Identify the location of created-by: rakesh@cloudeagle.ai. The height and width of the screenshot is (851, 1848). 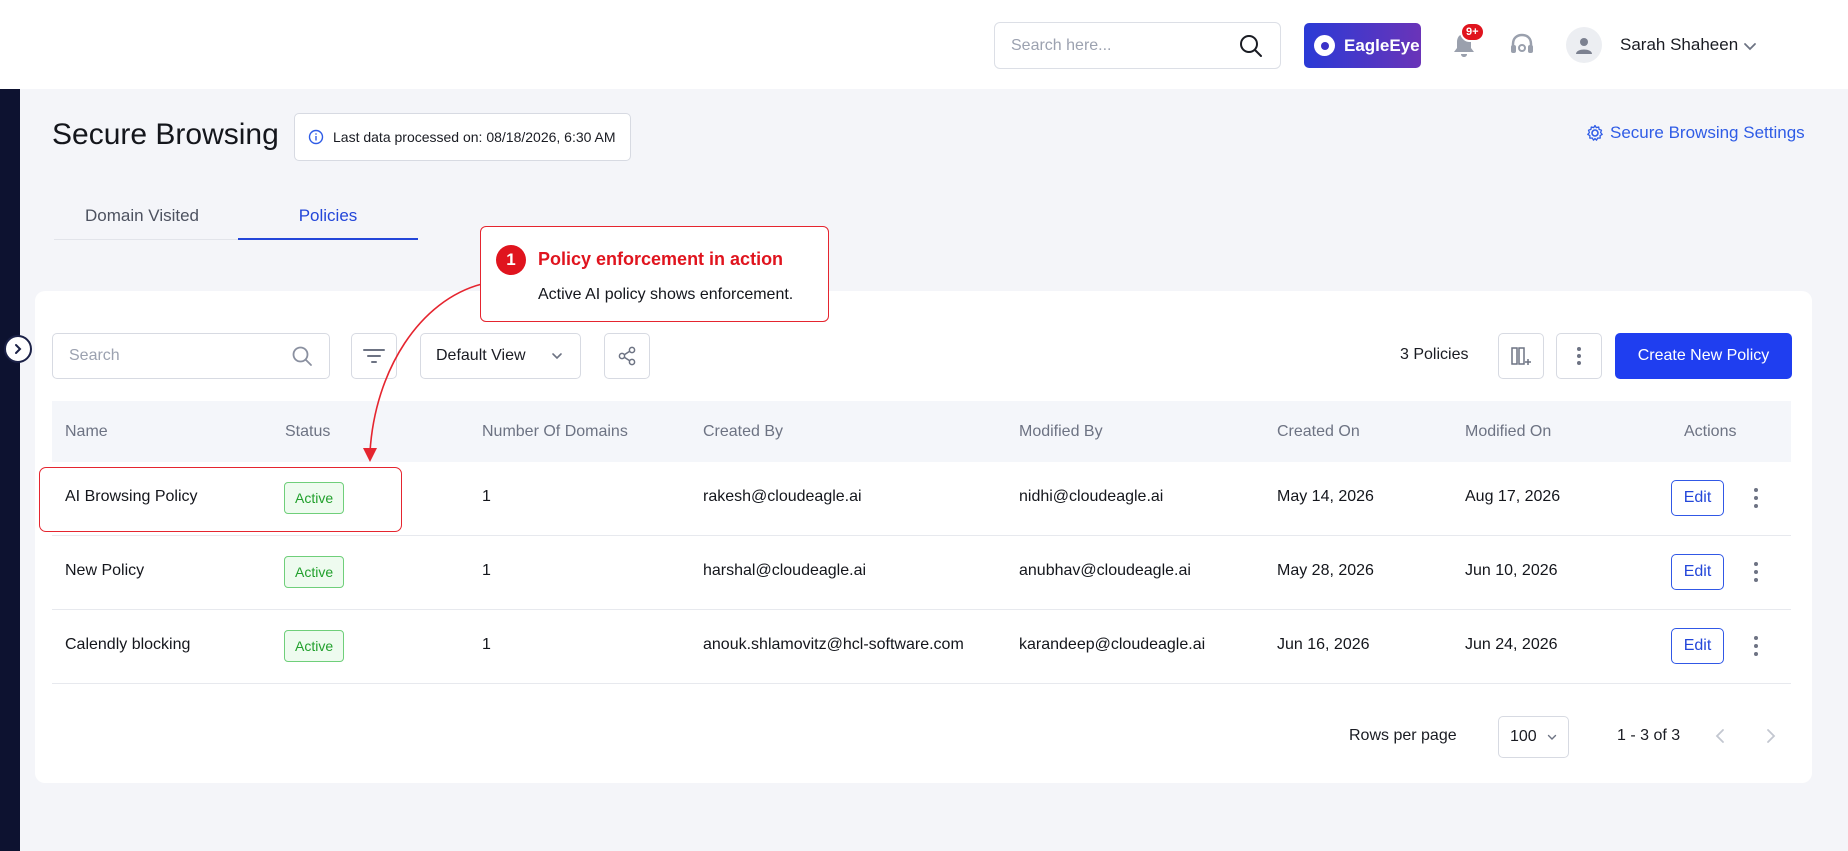
(782, 496).